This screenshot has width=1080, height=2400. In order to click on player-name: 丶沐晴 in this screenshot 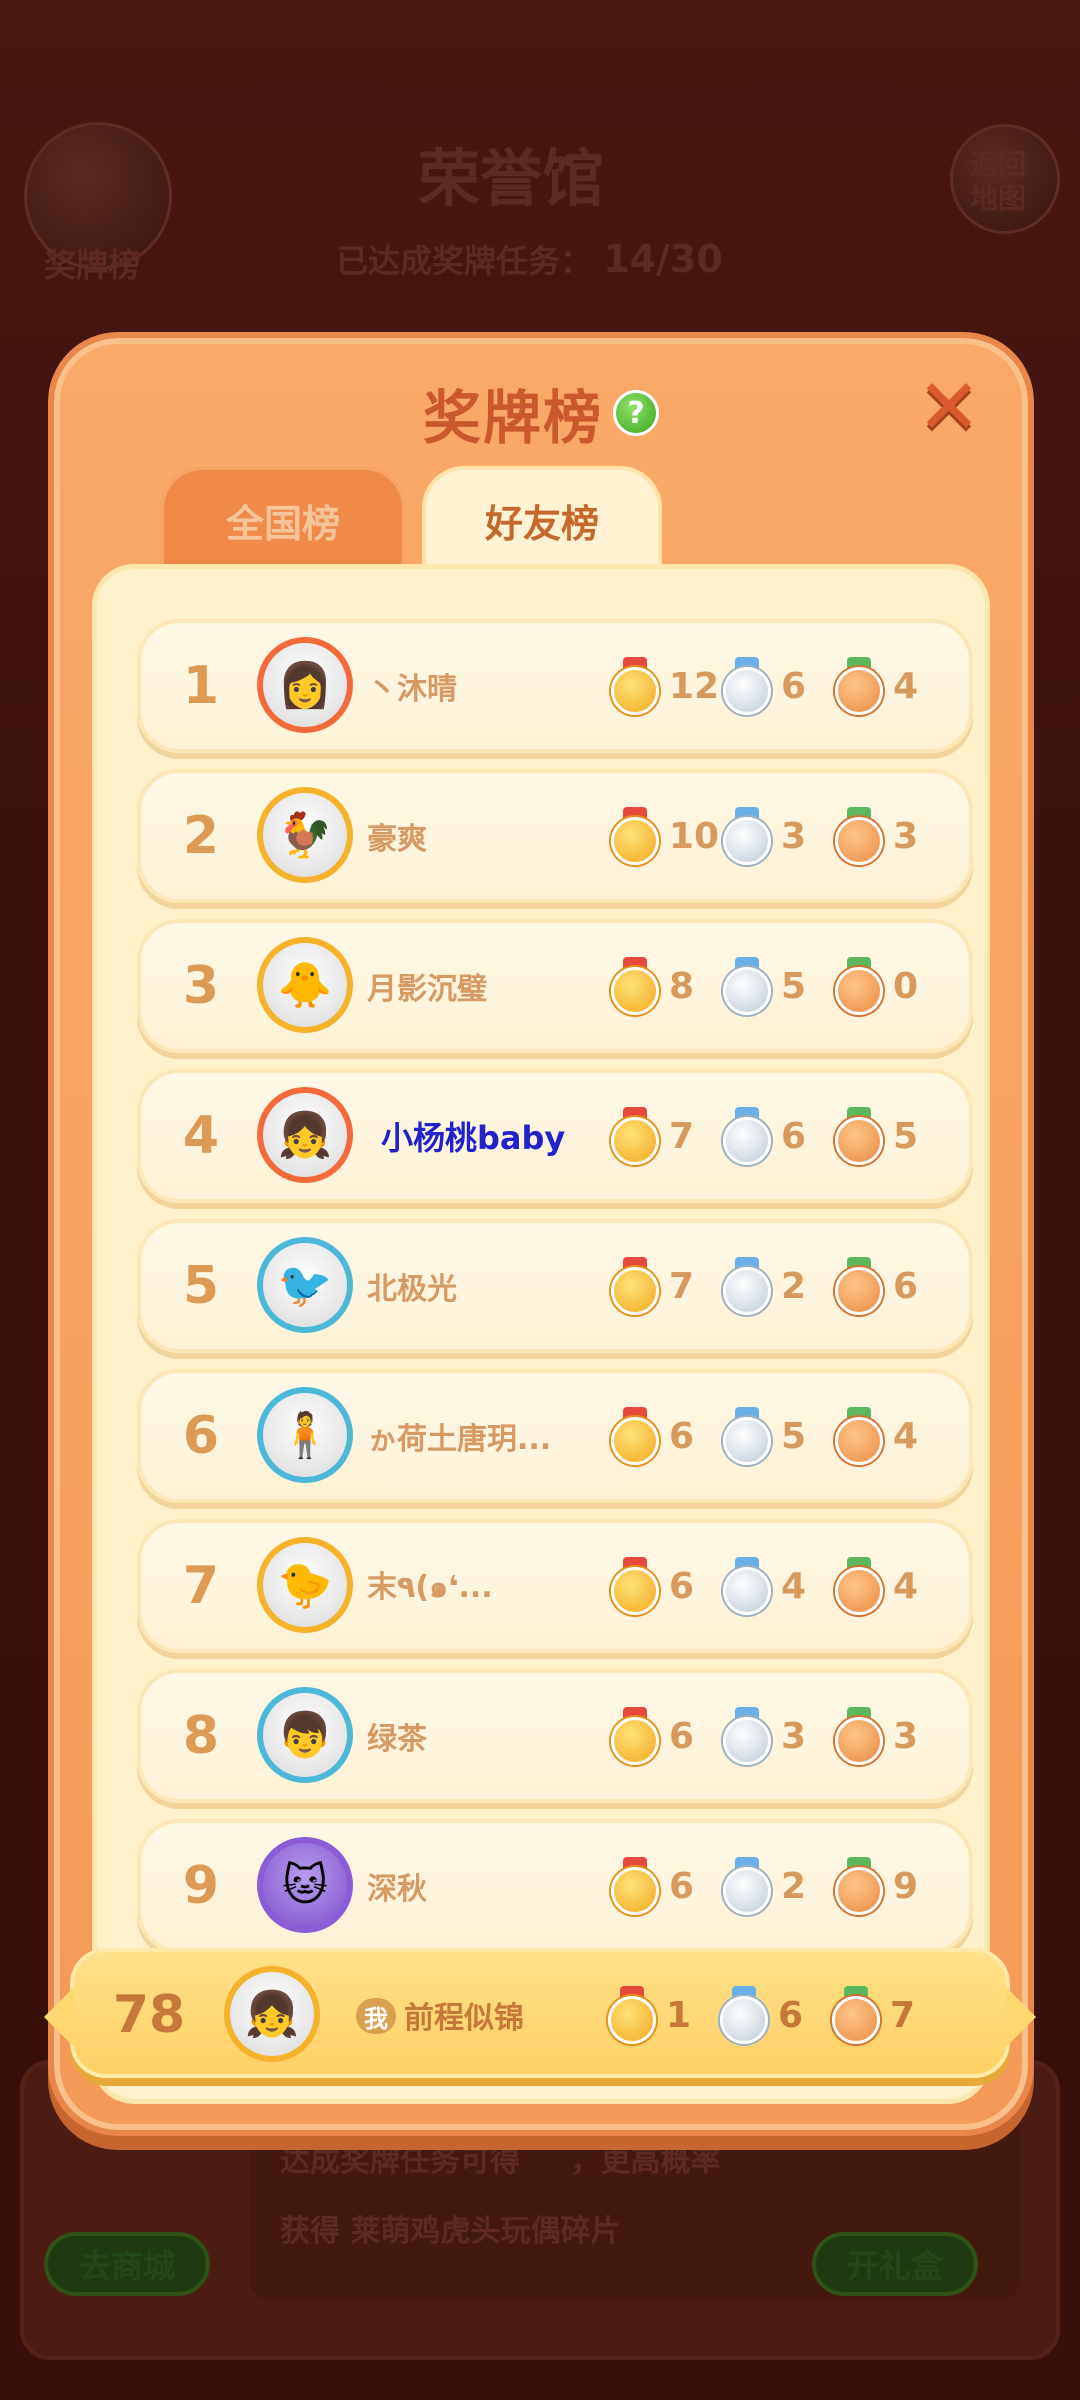, I will do `click(412, 689)`.